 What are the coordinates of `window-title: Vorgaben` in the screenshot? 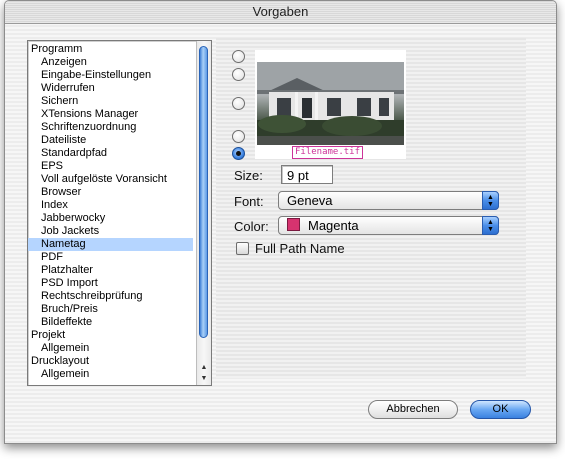 It's located at (280, 12).